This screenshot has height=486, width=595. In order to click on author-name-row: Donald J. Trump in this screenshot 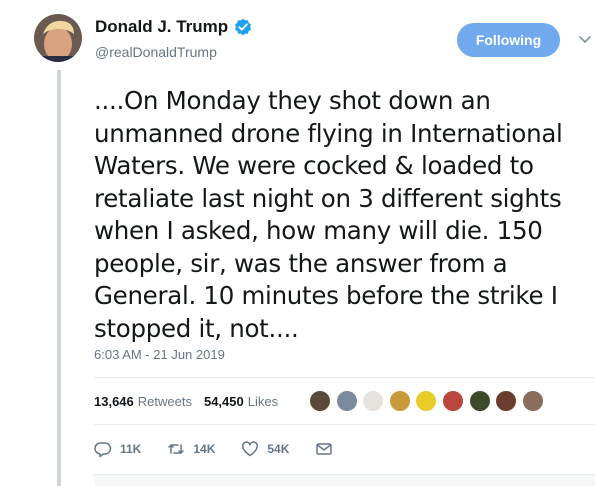, I will do `click(173, 27)`.